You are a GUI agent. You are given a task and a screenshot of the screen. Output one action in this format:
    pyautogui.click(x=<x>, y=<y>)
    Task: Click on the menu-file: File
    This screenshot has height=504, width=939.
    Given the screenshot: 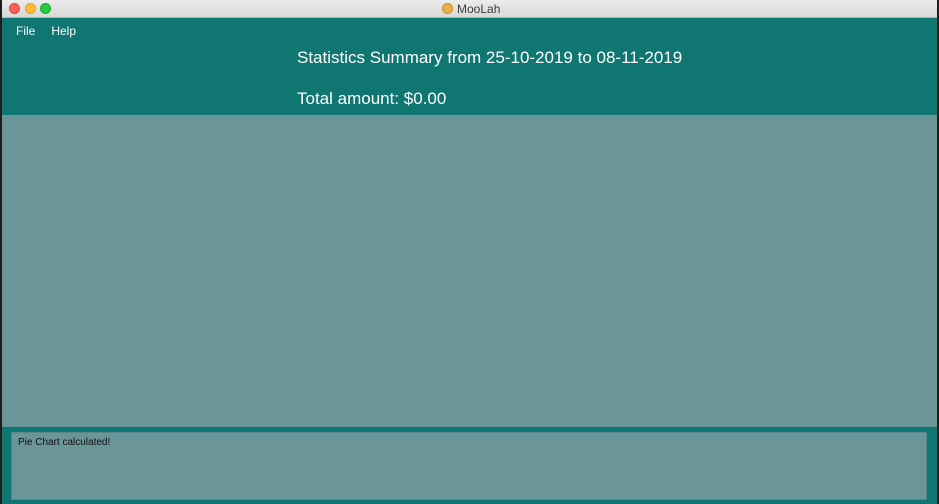 What is the action you would take?
    pyautogui.click(x=25, y=31)
    